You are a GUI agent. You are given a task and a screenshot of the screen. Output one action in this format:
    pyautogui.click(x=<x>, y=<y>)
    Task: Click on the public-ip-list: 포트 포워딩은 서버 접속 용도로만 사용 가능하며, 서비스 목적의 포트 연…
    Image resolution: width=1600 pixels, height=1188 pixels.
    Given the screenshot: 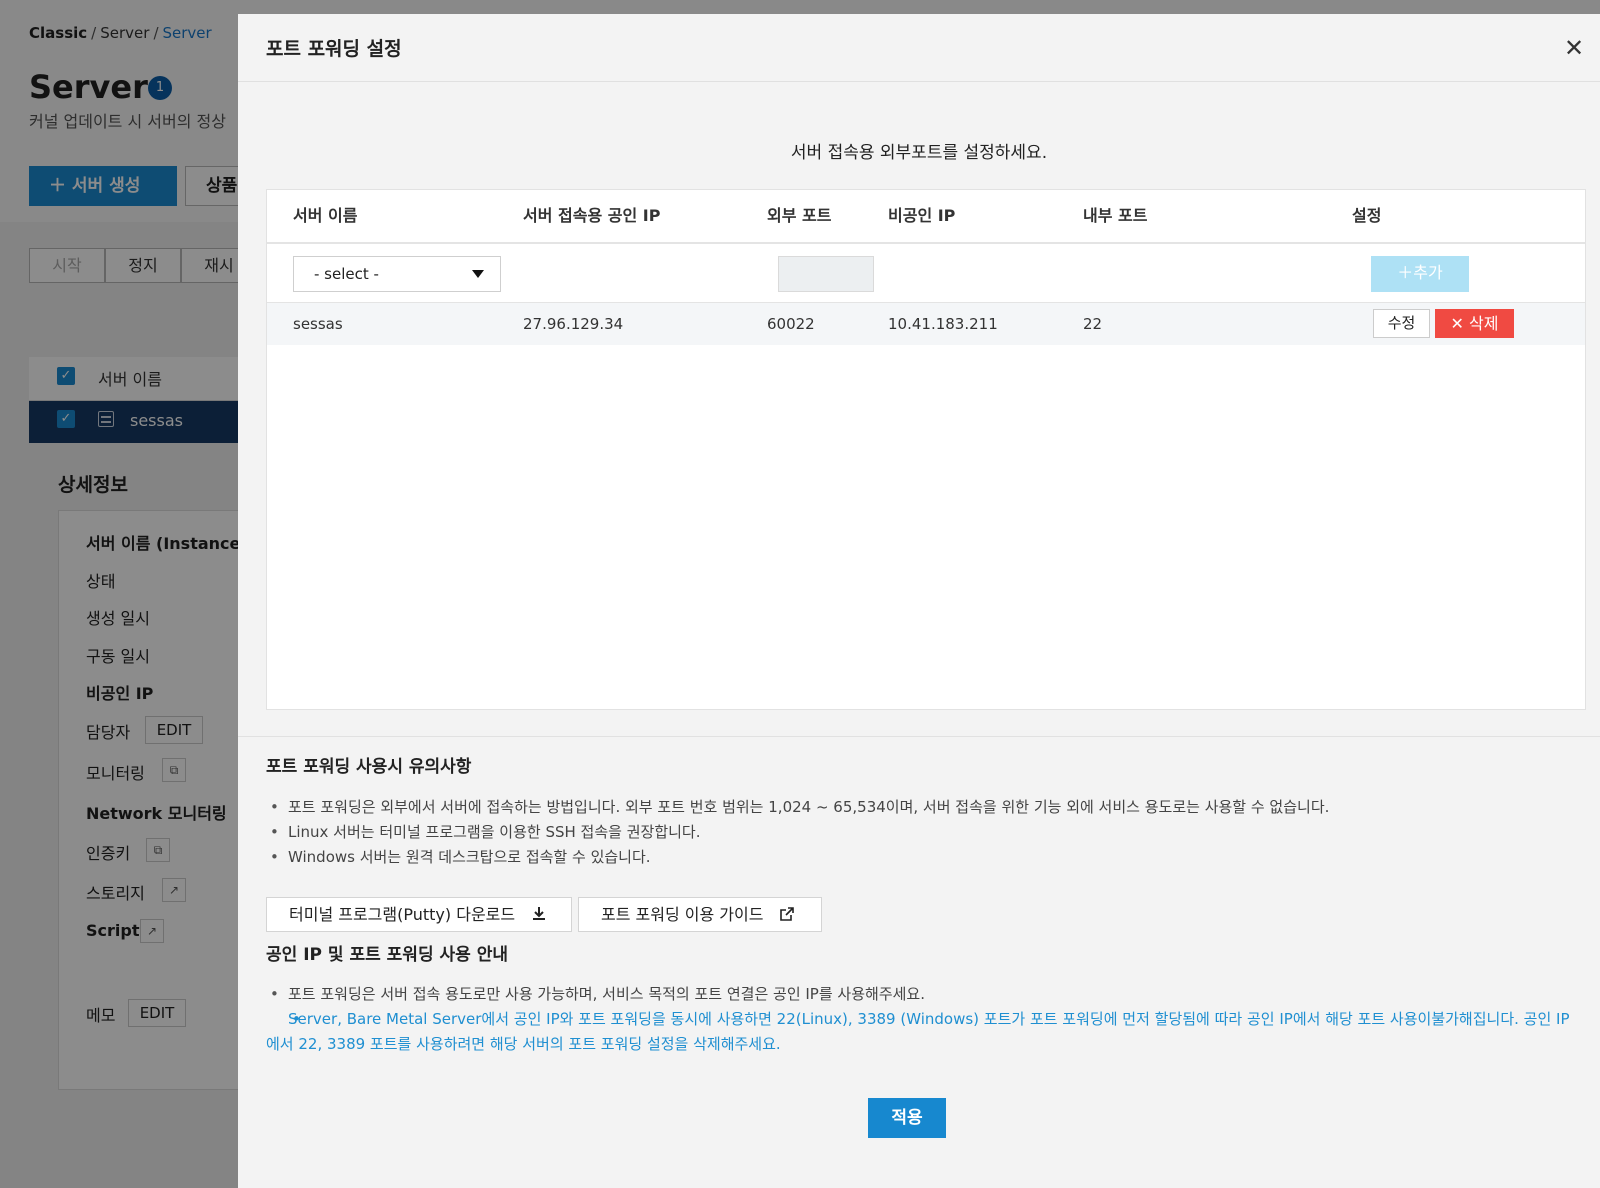 What is the action you would take?
    pyautogui.click(x=921, y=1019)
    